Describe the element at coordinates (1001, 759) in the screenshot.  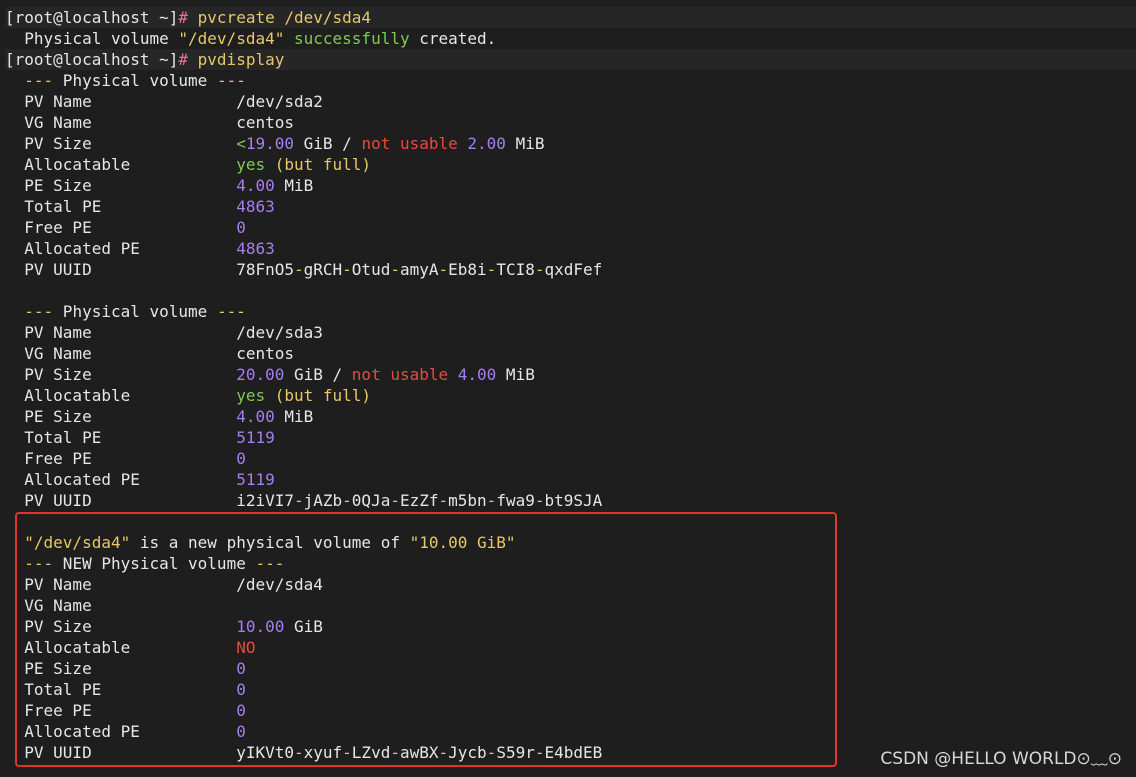
I see `csdn-watermark: CSDN @HELLO WORLD⊙﹏⊙` at that location.